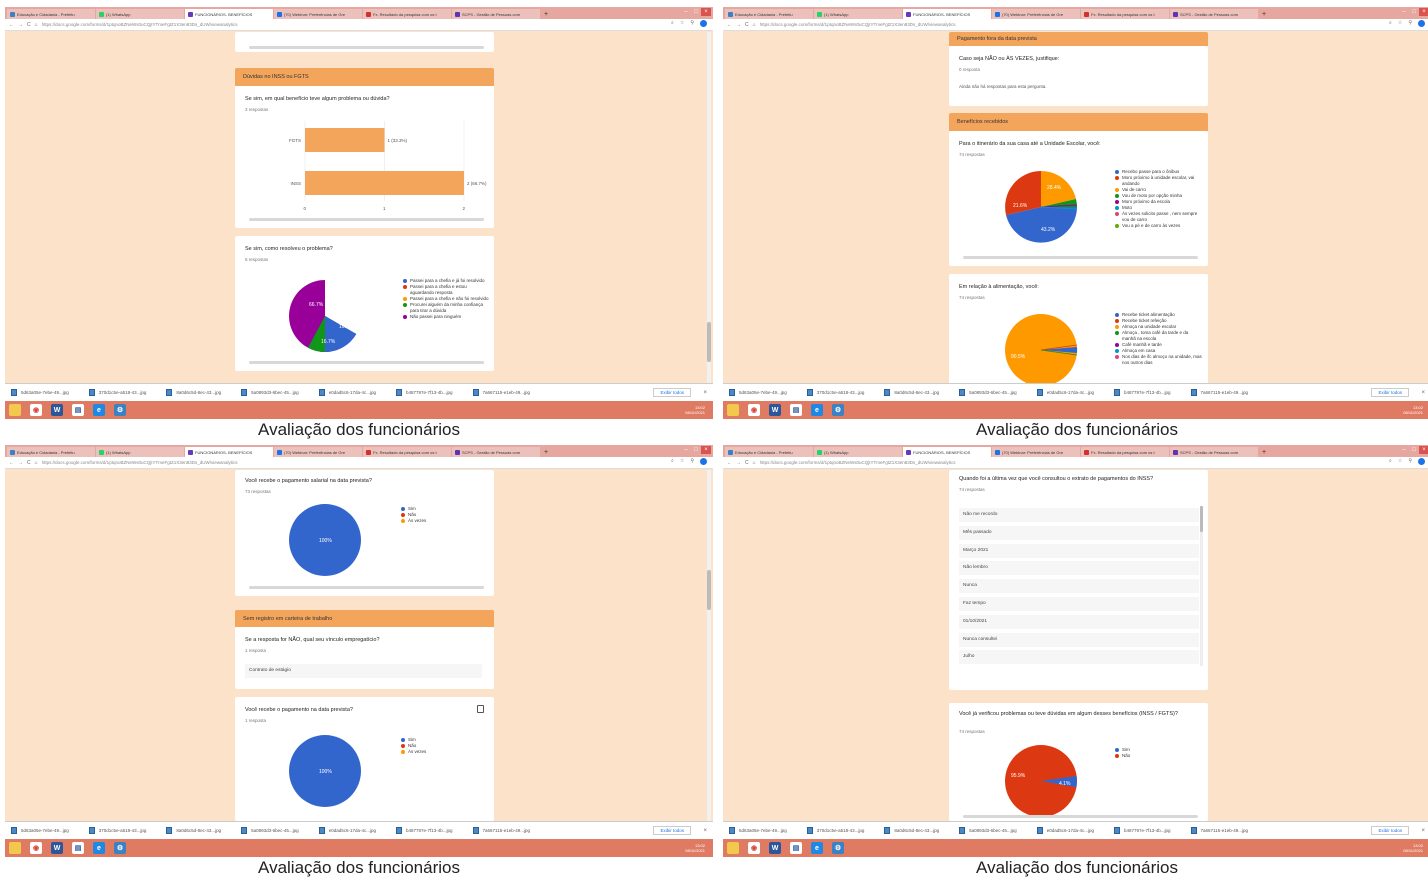  I want to click on vertical-scrollbar, so click(709, 207).